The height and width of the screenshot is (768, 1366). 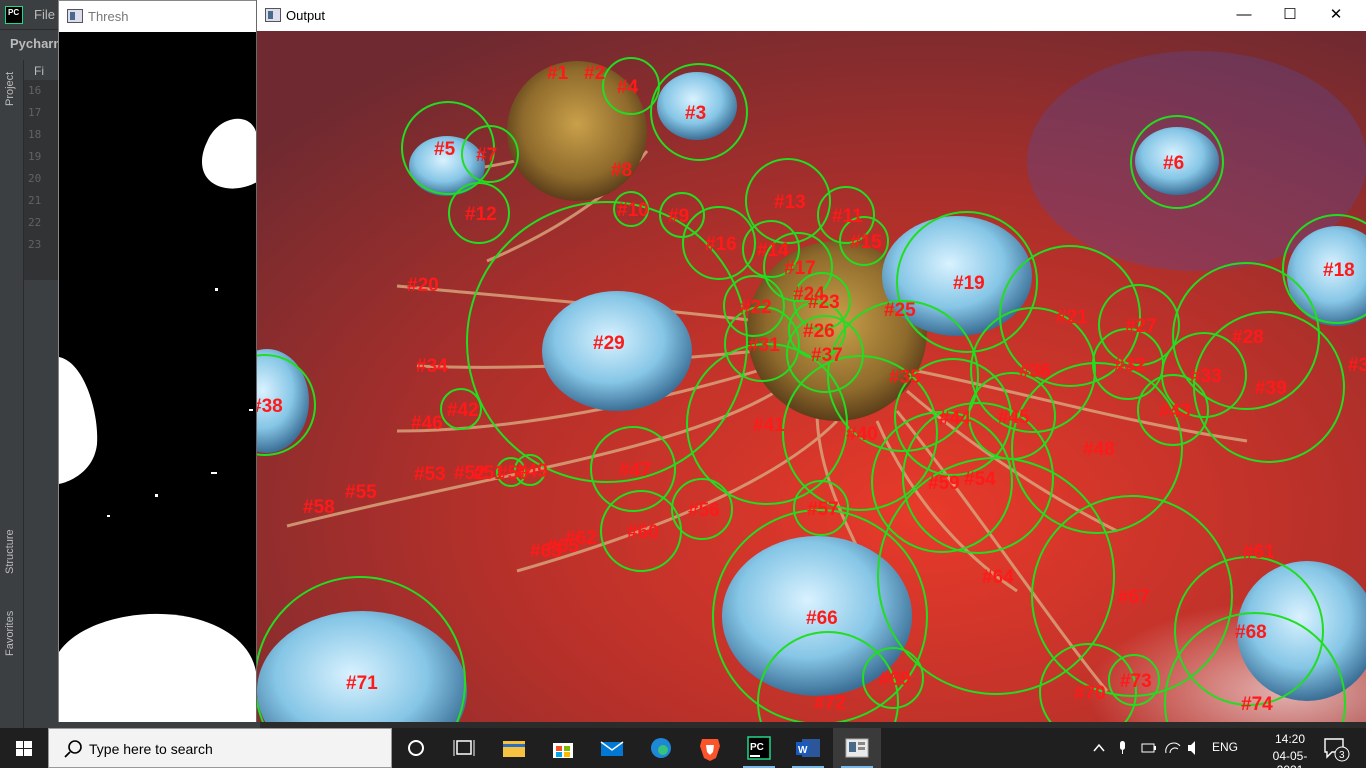 What do you see at coordinates (635, 470) in the screenshot?
I see `detection-label: #47` at bounding box center [635, 470].